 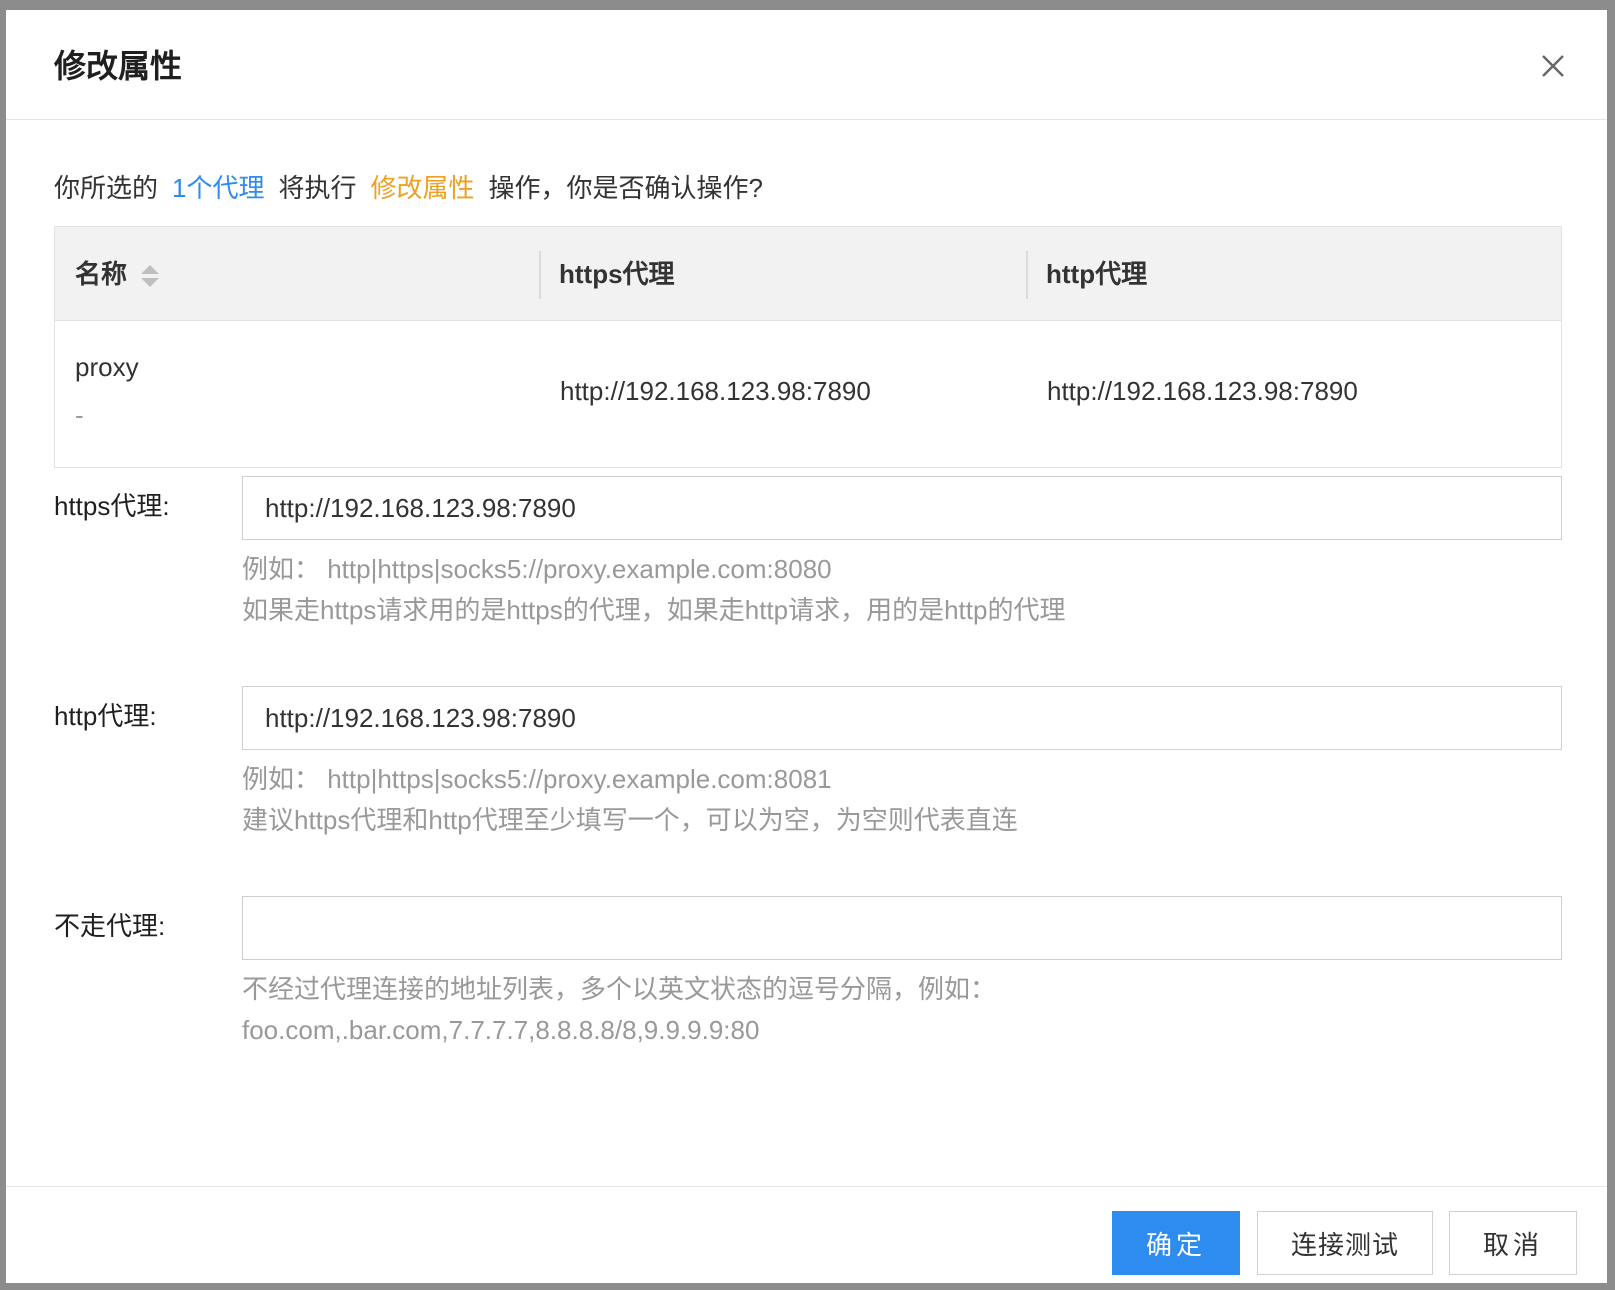 I want to click on http-proxy-hint-desc: 建议https代理和http代理至少填写一个，可以为空，为空则代表直连, so click(x=630, y=820).